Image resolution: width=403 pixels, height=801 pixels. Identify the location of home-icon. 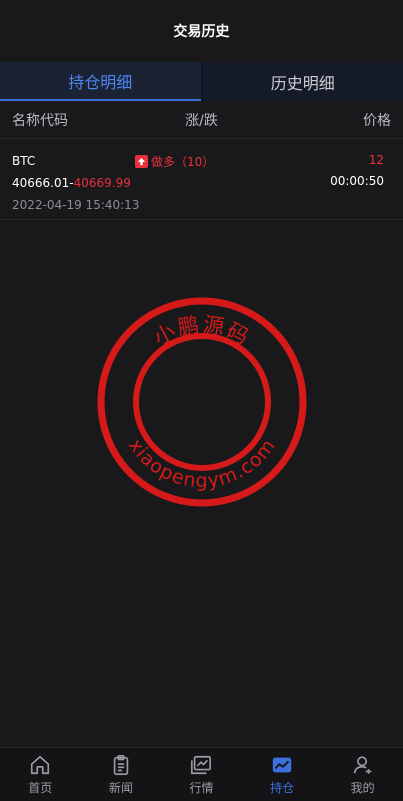
(40, 764).